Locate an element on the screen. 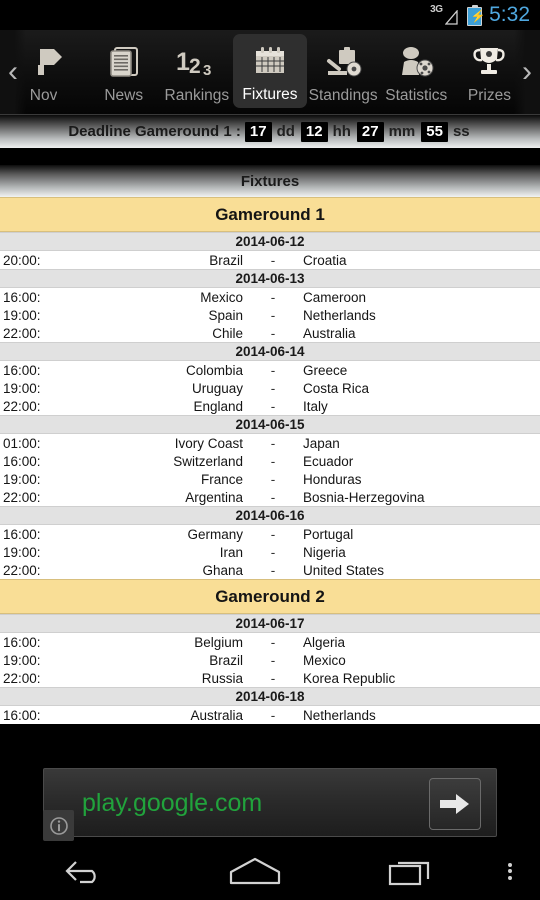 Image resolution: width=540 pixels, height=900 pixels. home-team: Ivory Coast is located at coordinates (208, 443).